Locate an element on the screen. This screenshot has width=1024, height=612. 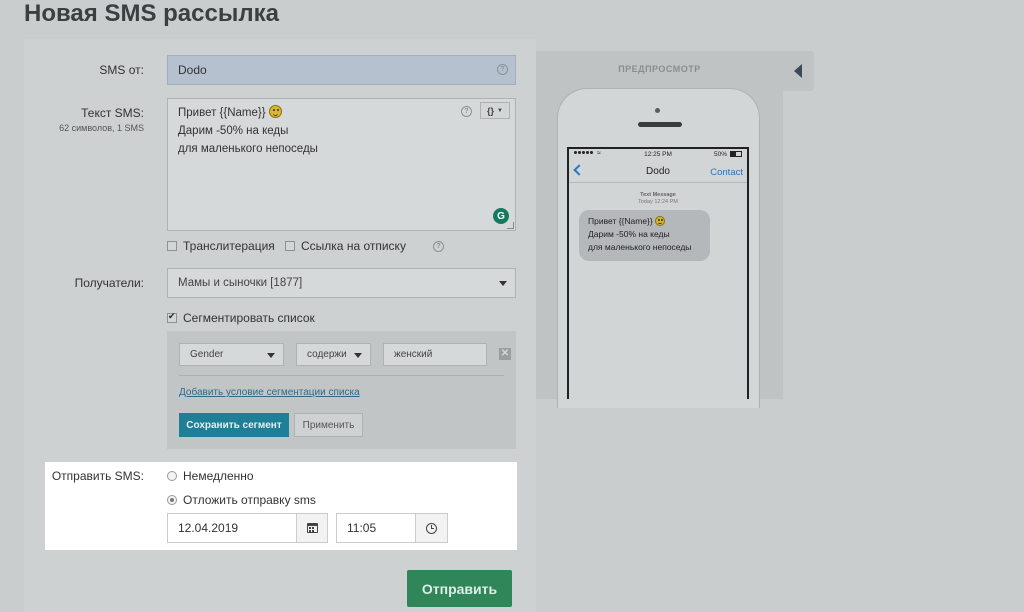
segment-divider is located at coordinates (341, 375).